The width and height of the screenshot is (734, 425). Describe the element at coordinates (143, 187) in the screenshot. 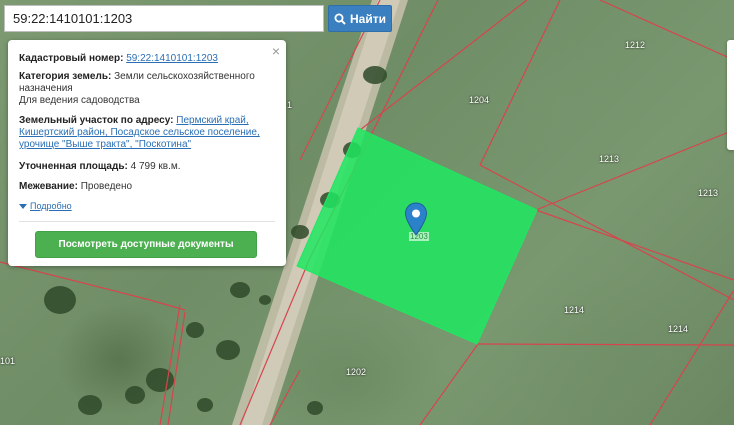

I see `survey-row: Межевание: Проведено` at that location.